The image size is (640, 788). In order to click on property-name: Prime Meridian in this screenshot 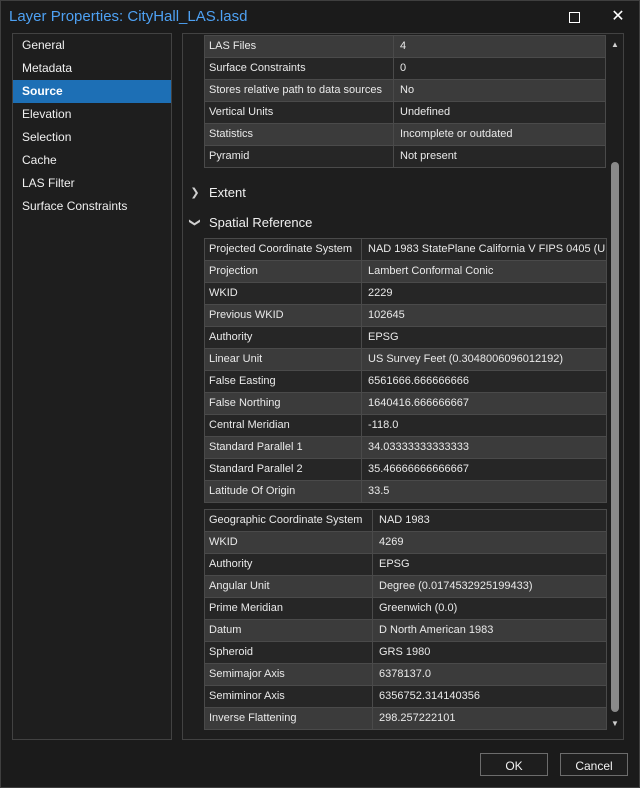, I will do `click(289, 608)`.